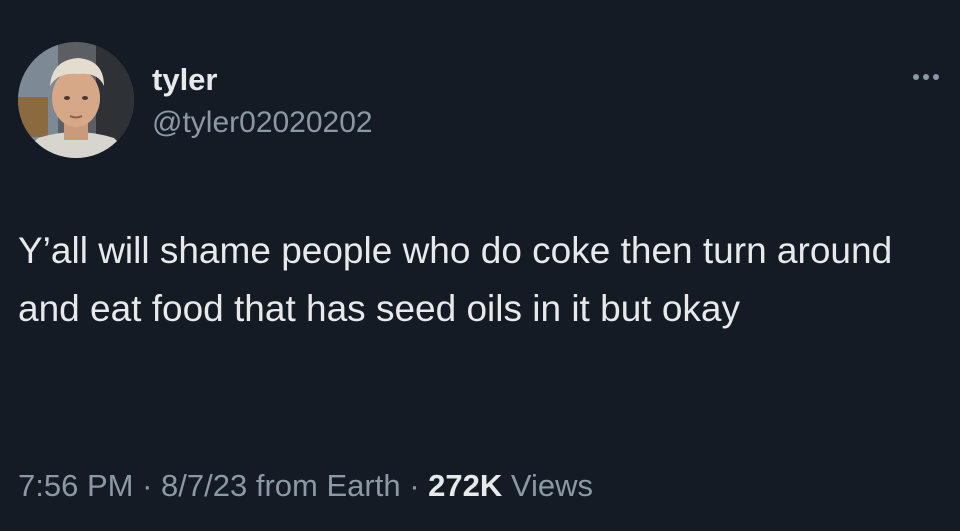 The image size is (960, 531). I want to click on tweet-source: from Earth, so click(328, 485).